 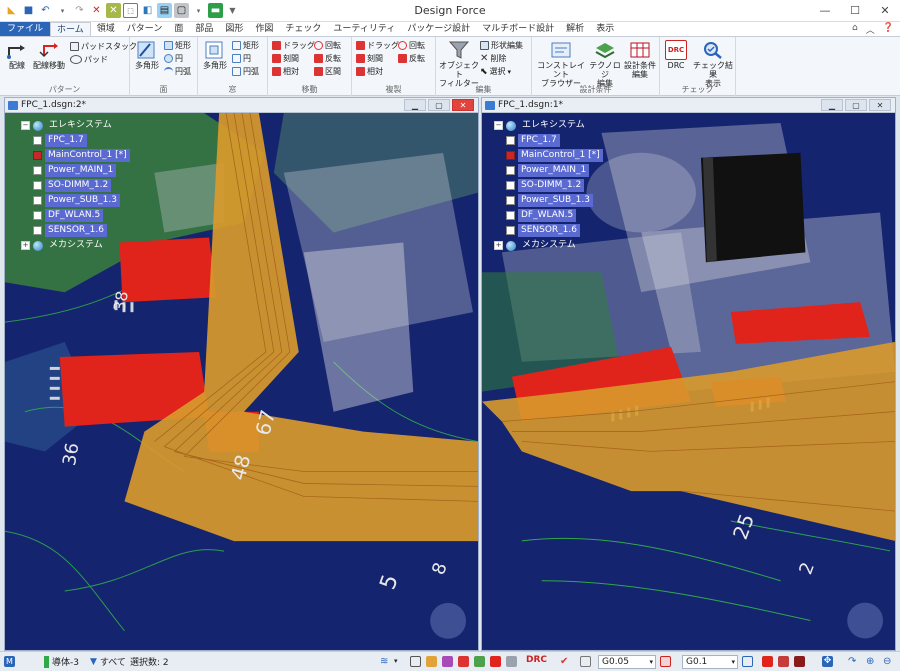 I want to click on expand-icon: +, so click(x=25, y=245).